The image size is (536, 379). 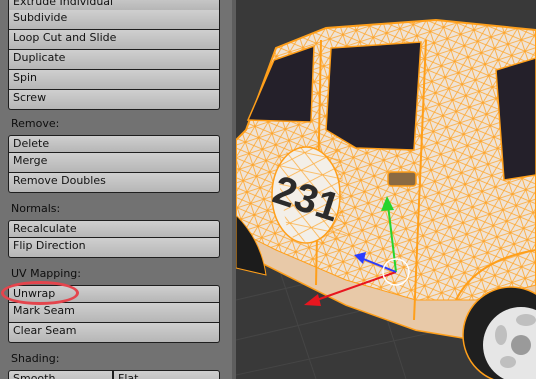 I want to click on front-window, so click(x=515, y=119).